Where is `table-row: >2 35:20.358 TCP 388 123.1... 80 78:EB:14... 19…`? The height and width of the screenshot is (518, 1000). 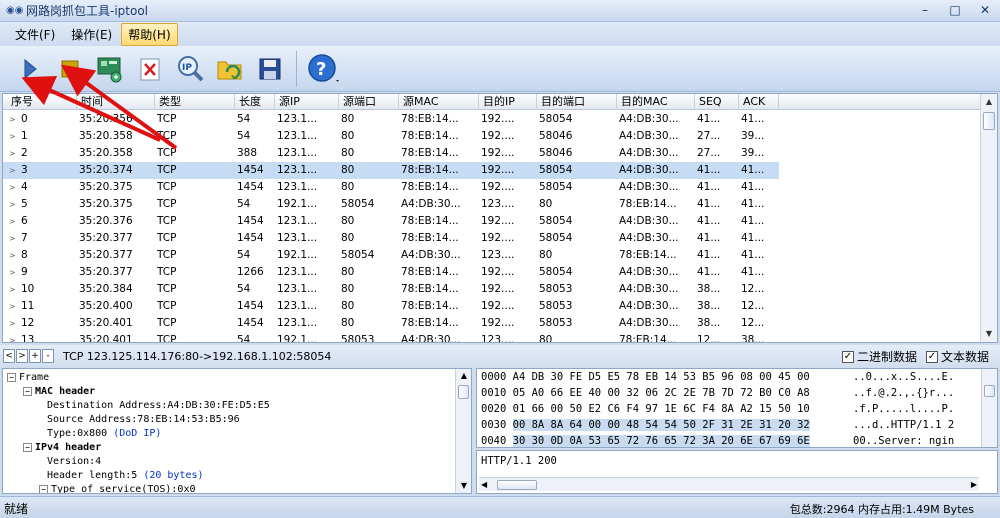
table-row: >2 35:20.358 TCP 388 123.1... 80 78:EB:14... 19… is located at coordinates (391, 153).